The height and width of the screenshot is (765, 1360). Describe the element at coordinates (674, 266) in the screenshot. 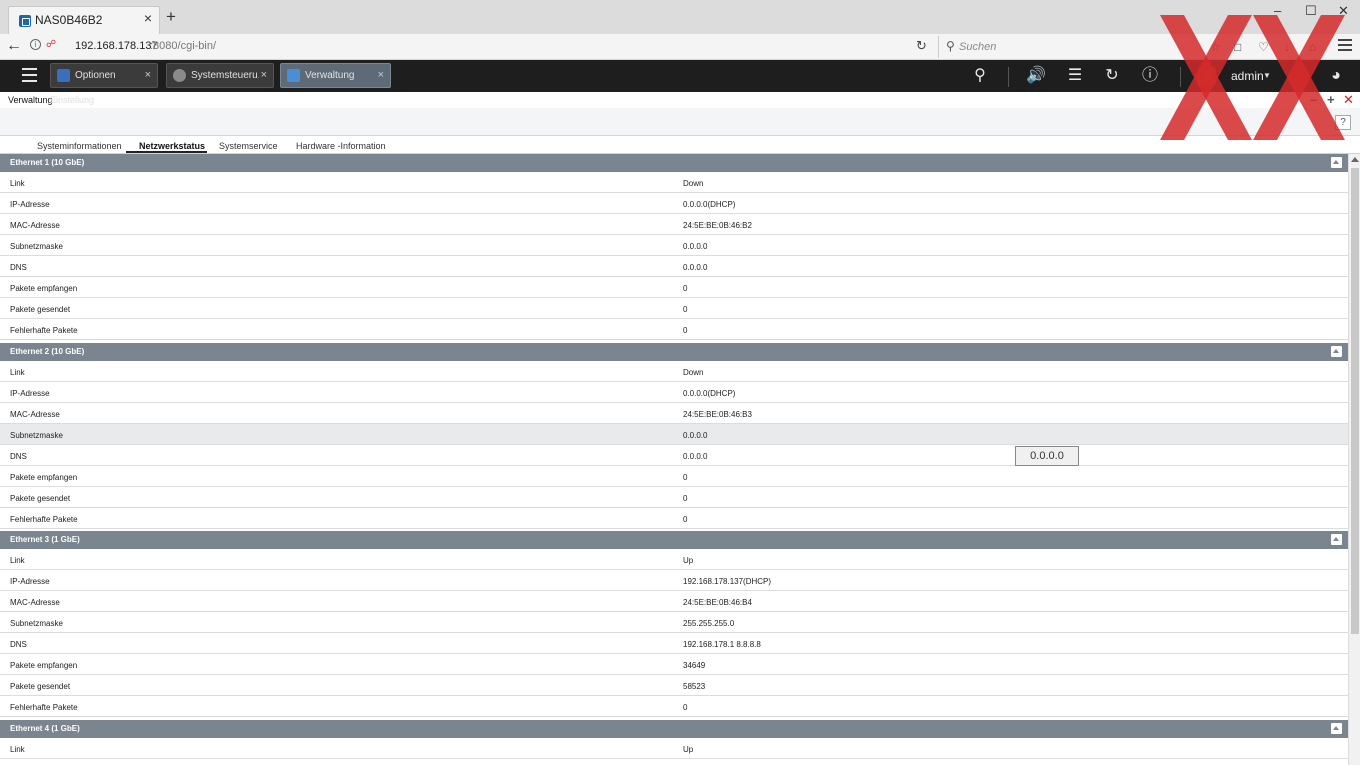

I see `table-row: DNS 0.0.0.0` at that location.